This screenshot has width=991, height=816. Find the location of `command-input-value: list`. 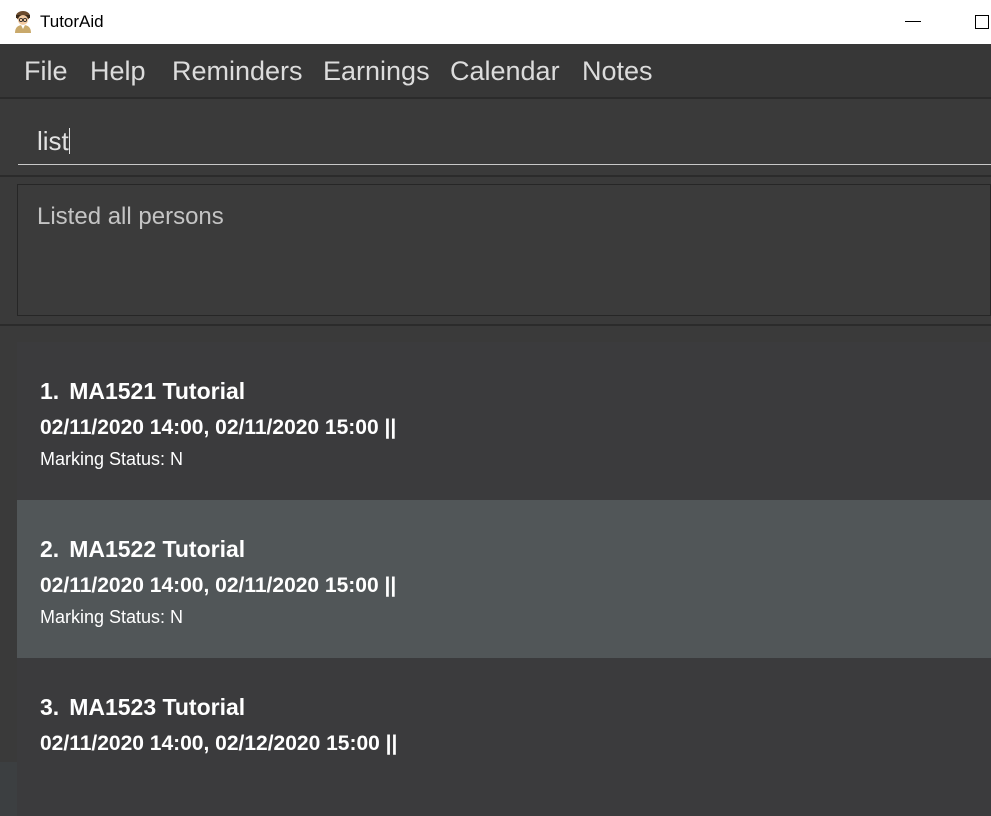

command-input-value: list is located at coordinates (53, 141).